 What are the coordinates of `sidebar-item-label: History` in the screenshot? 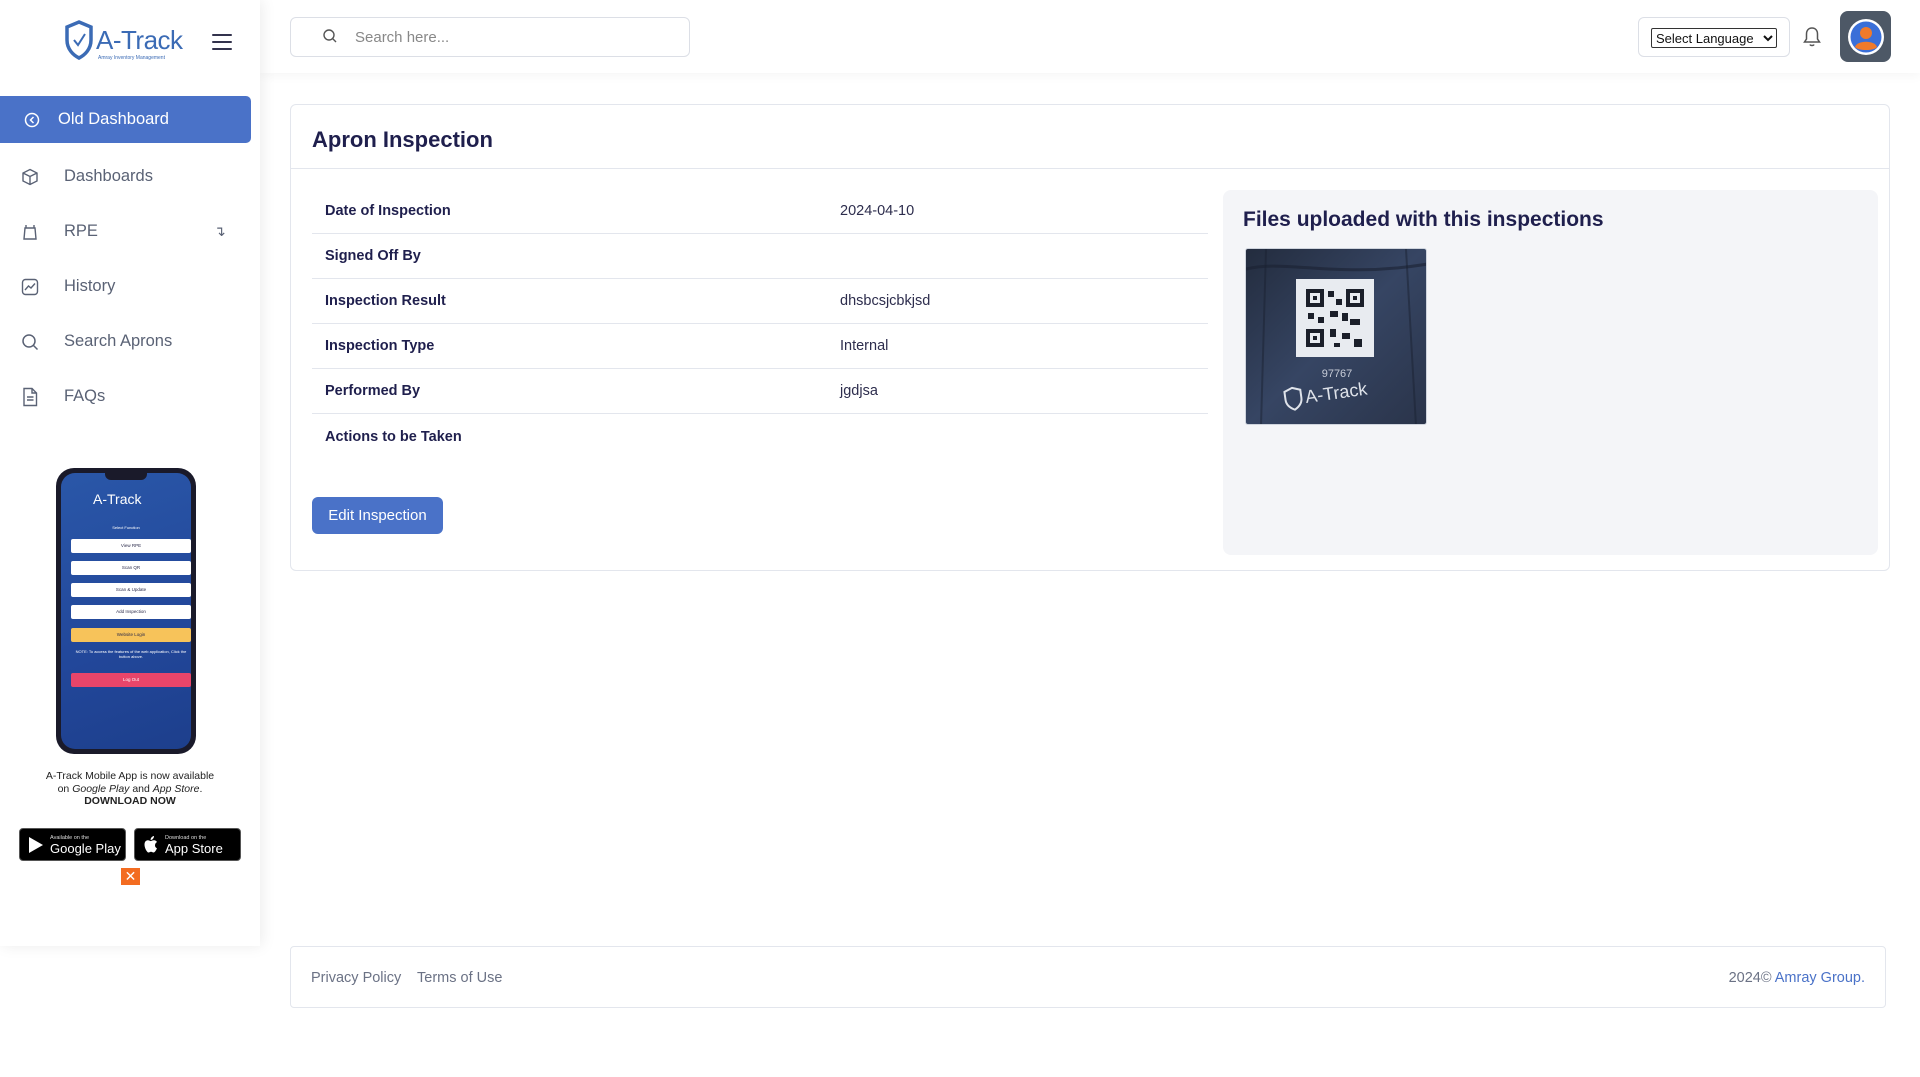 It's located at (90, 286).